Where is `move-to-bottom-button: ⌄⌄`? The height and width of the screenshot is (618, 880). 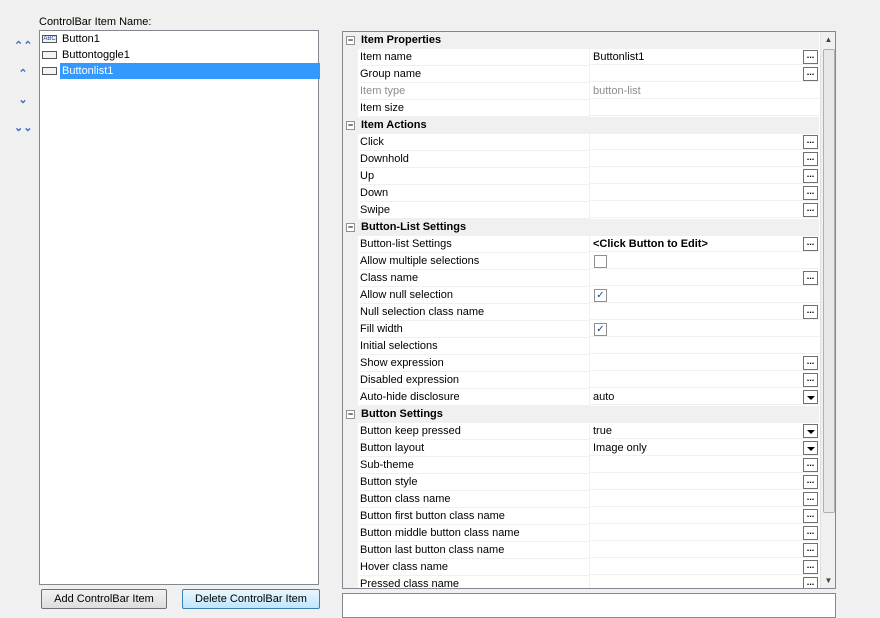 move-to-bottom-button: ⌄⌄ is located at coordinates (23, 128).